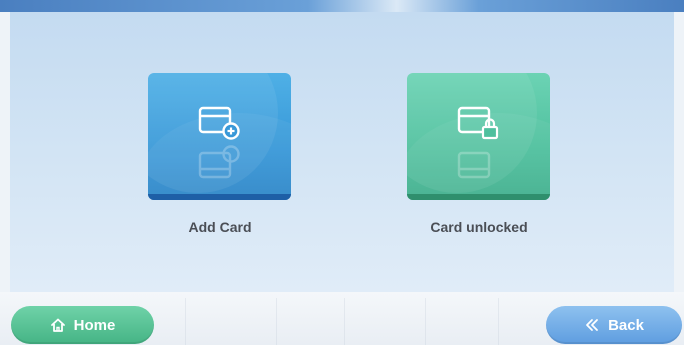  Describe the element at coordinates (220, 227) in the screenshot. I see `add-card-label: Add Card` at that location.